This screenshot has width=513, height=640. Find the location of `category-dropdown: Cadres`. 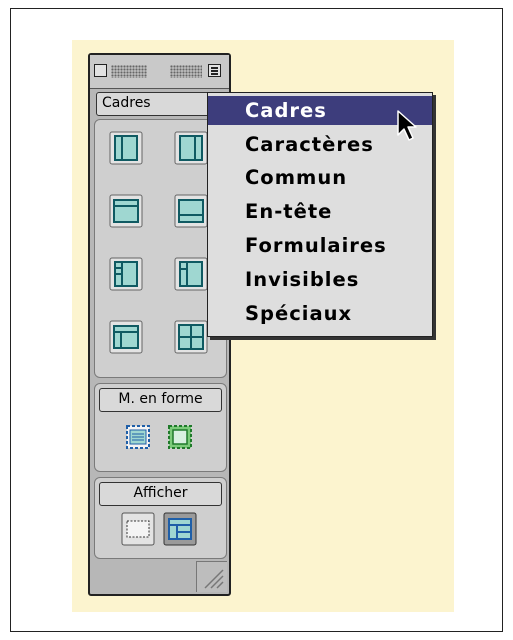

category-dropdown: Cadres is located at coordinates (159, 104).